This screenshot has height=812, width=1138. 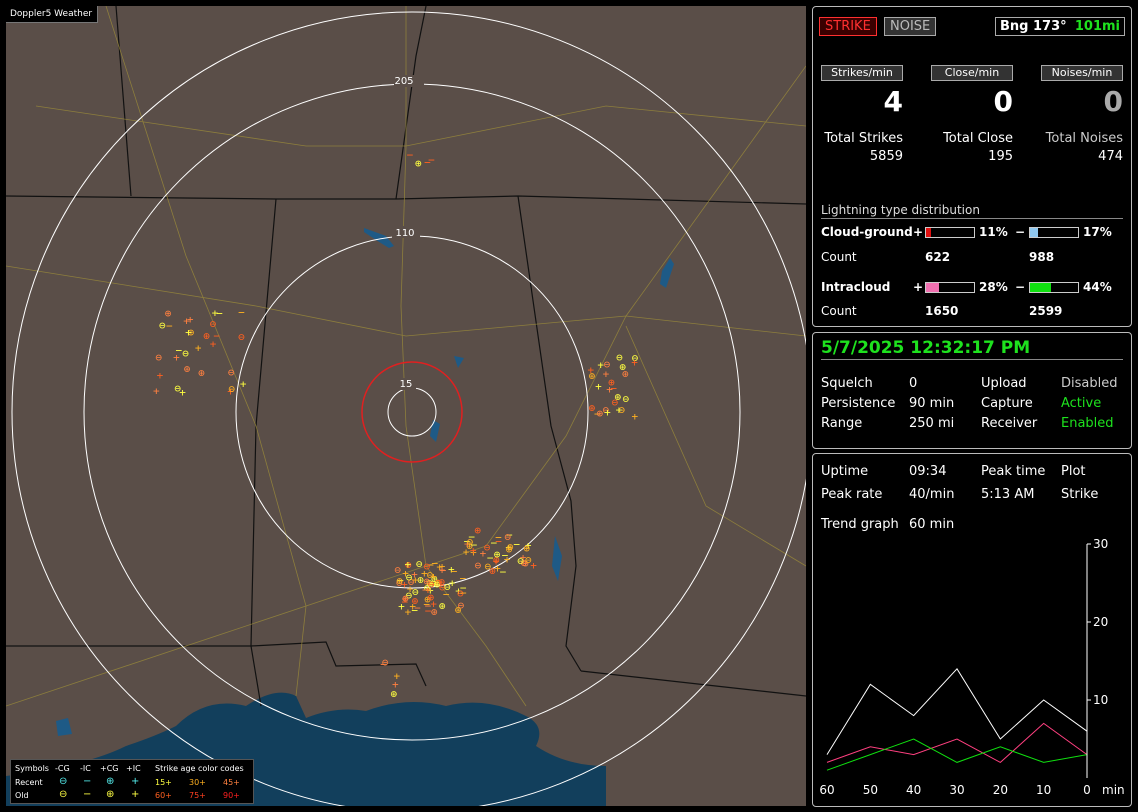 I want to click on trend-x-tick-label: 20, so click(x=1000, y=790).